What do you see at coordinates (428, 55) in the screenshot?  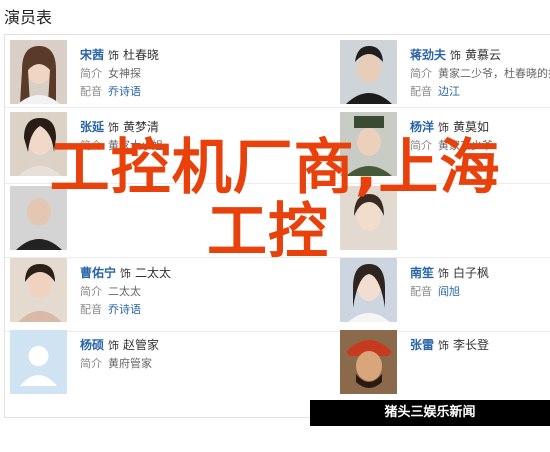 I see `actor-name: 蒋劲夫` at bounding box center [428, 55].